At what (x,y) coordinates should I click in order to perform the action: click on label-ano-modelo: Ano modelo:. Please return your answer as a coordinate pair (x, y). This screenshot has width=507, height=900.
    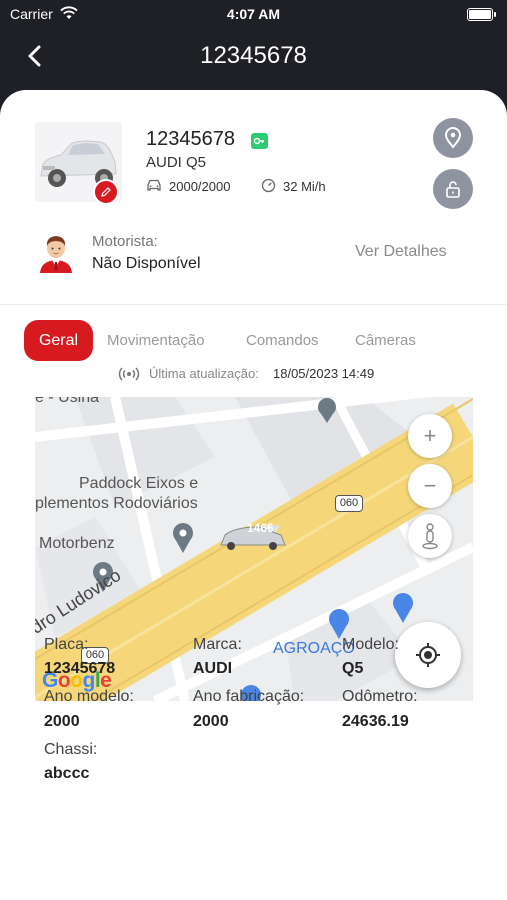
    Looking at the image, I should click on (89, 696).